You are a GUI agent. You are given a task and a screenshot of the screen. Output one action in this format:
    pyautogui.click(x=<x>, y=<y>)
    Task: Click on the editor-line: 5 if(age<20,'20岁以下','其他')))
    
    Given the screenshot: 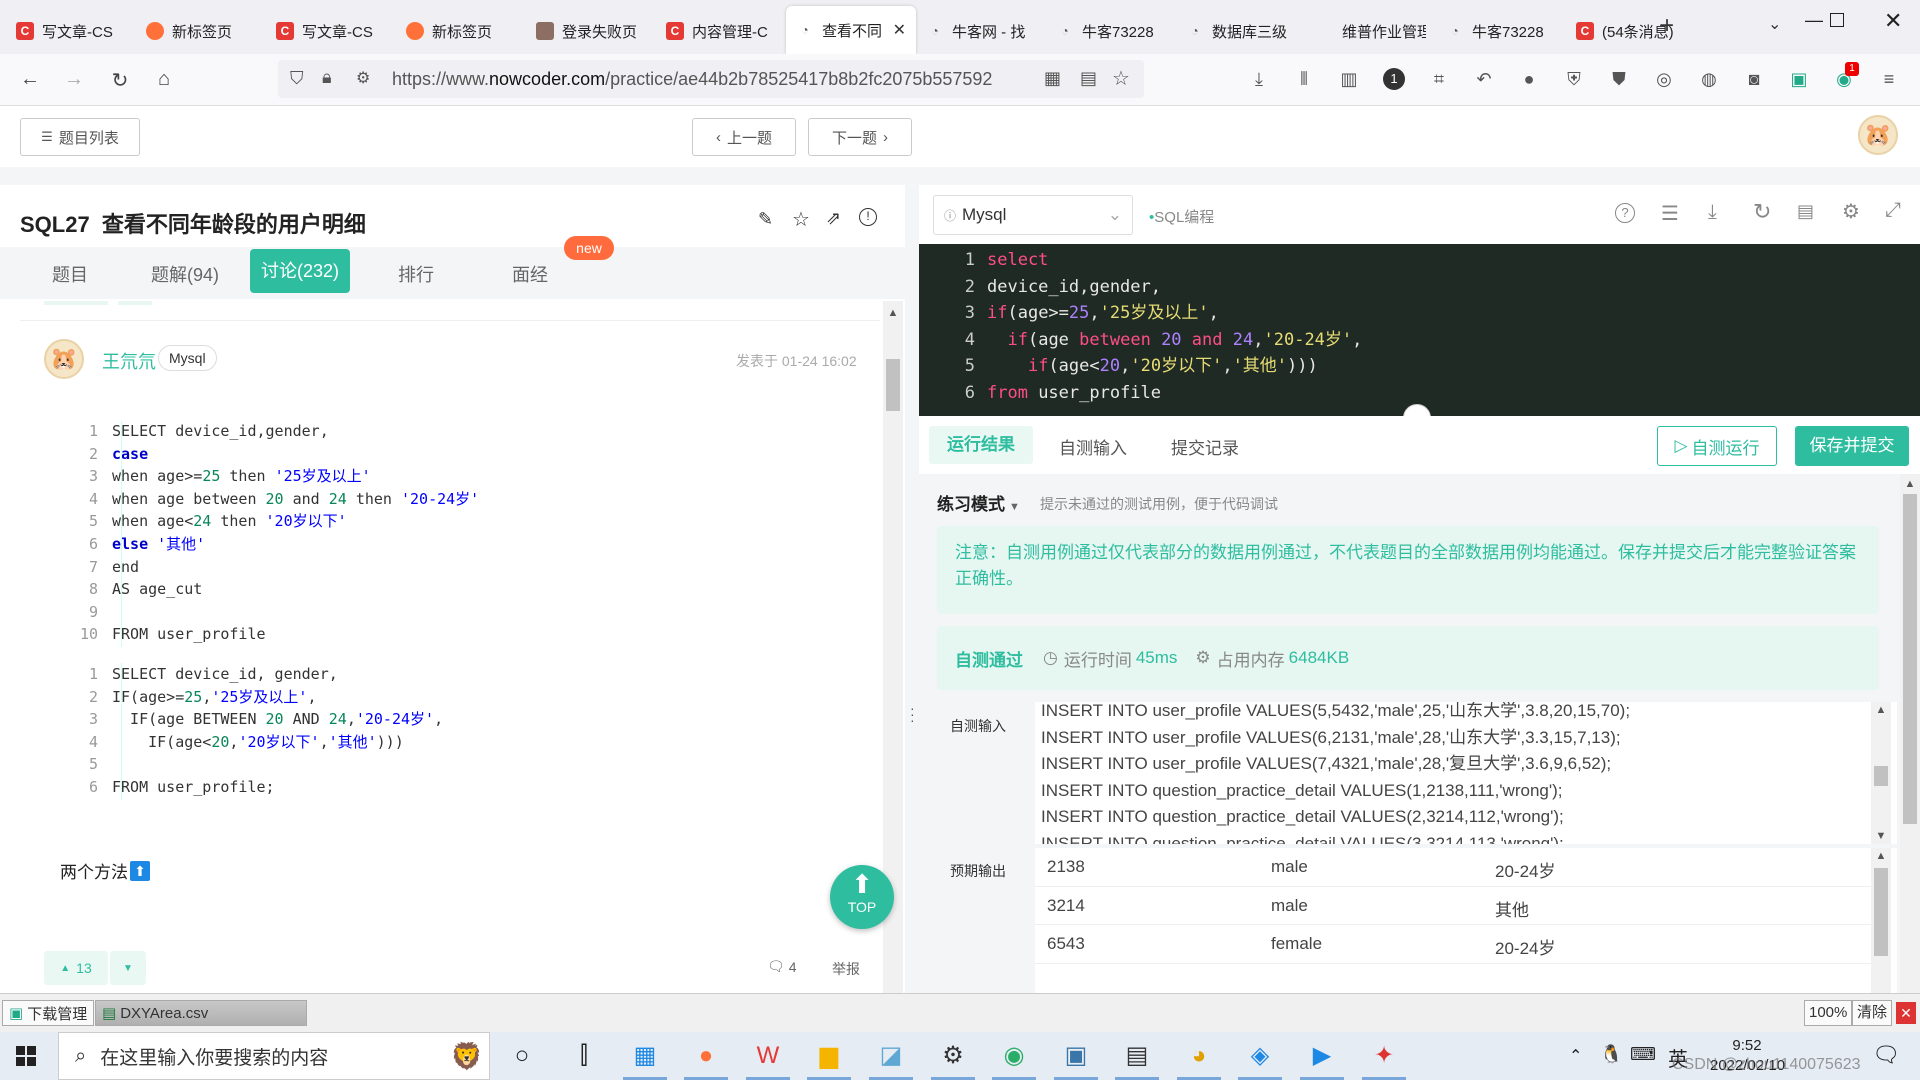 What is the action you would take?
    pyautogui.click(x=1153, y=366)
    